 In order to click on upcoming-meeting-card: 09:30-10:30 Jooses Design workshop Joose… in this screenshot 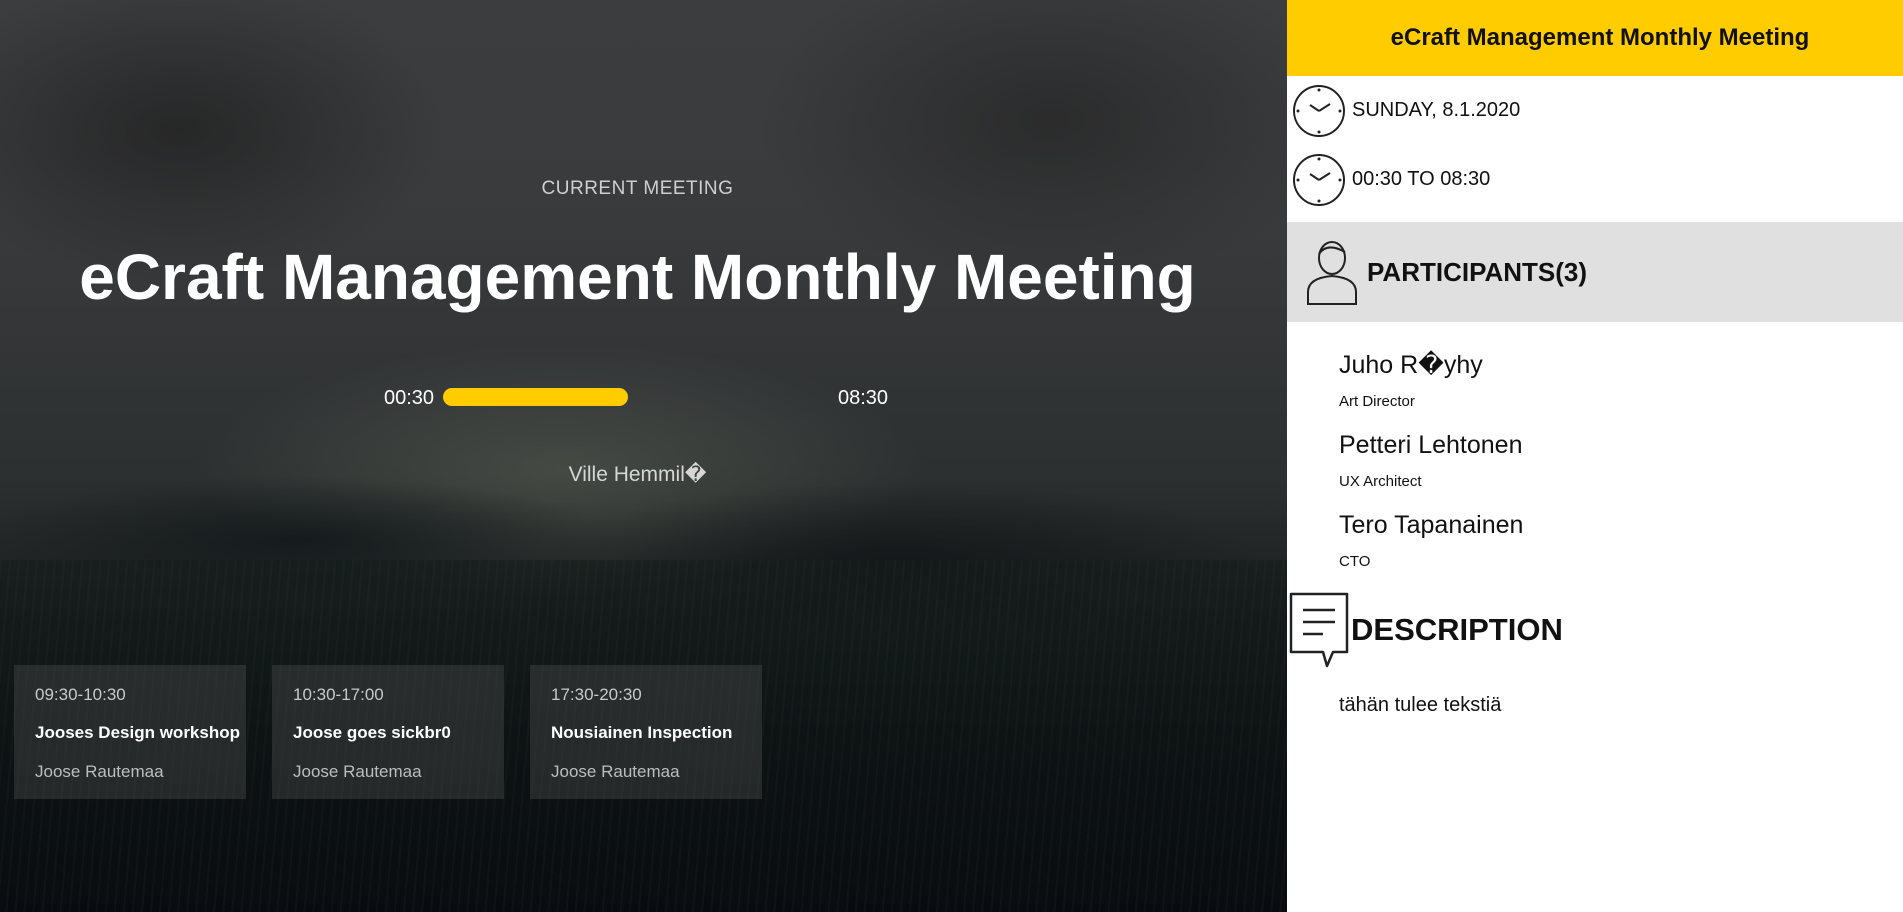, I will do `click(130, 732)`.